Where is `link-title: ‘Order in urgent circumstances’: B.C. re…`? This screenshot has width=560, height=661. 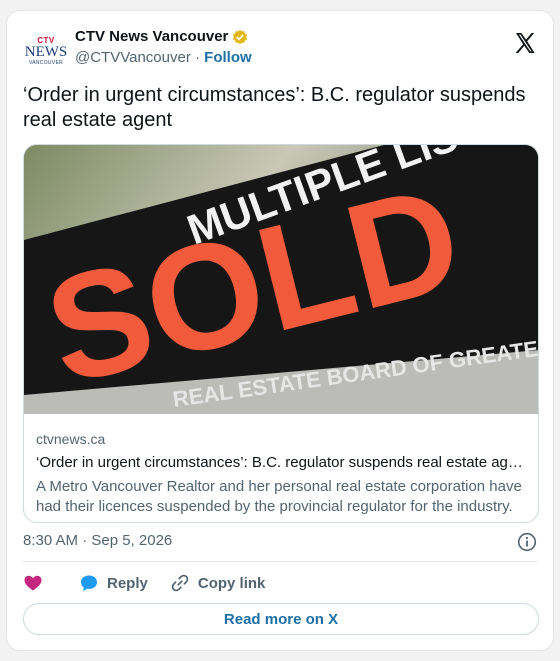
link-title: ‘Order in urgent circumstances’: B.C. re… is located at coordinates (282, 463).